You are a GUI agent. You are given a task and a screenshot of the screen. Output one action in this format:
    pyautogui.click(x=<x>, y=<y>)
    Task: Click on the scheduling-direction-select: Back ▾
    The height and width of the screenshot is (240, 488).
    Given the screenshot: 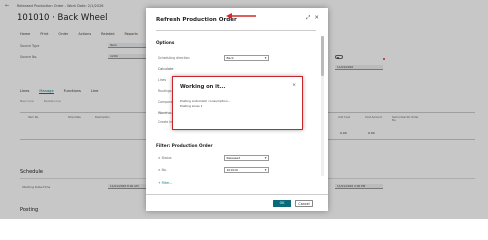 What is the action you would take?
    pyautogui.click(x=246, y=58)
    